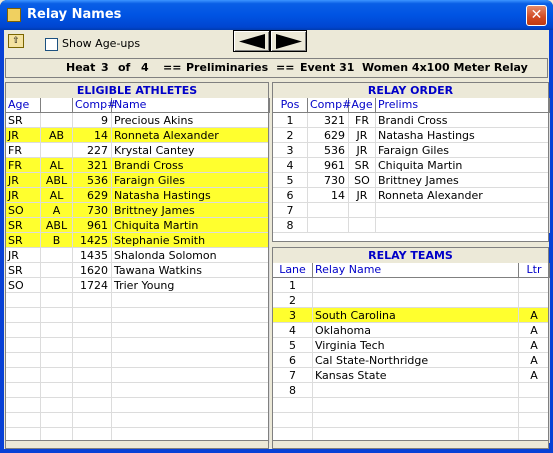  I want to click on show-ageups-label: Show Age-ups, so click(101, 43).